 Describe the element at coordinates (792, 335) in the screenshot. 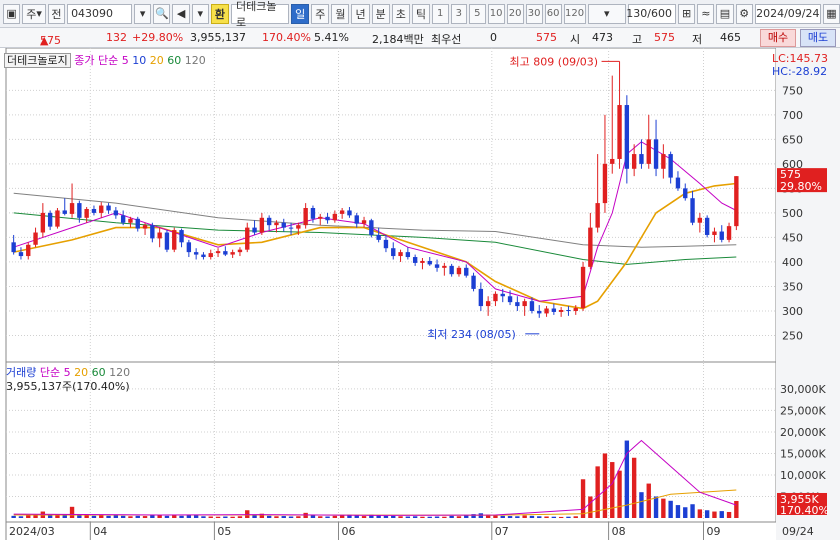

I see `price-tick-label: 250` at that location.